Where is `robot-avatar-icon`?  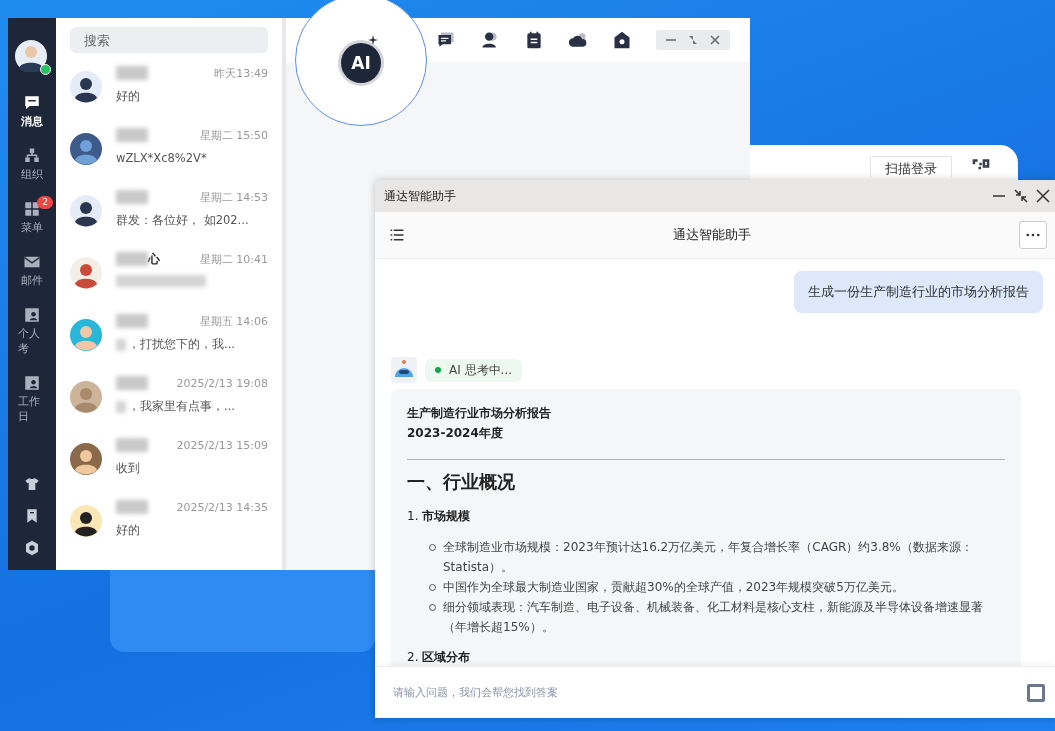
robot-avatar-icon is located at coordinates (404, 370).